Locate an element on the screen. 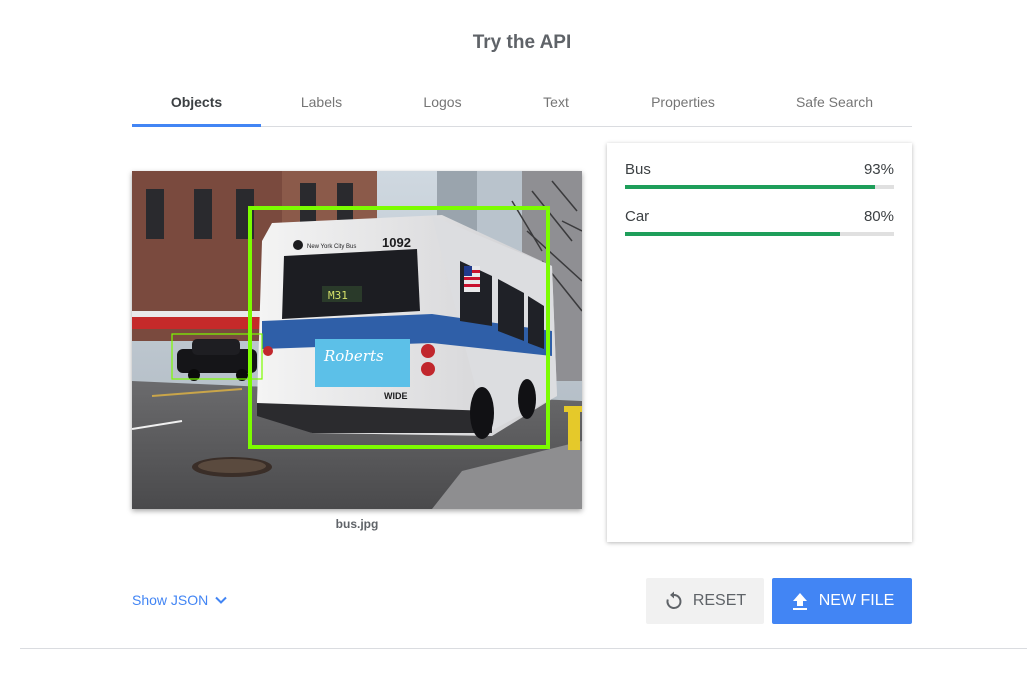  tab-objects: Objects is located at coordinates (196, 103).